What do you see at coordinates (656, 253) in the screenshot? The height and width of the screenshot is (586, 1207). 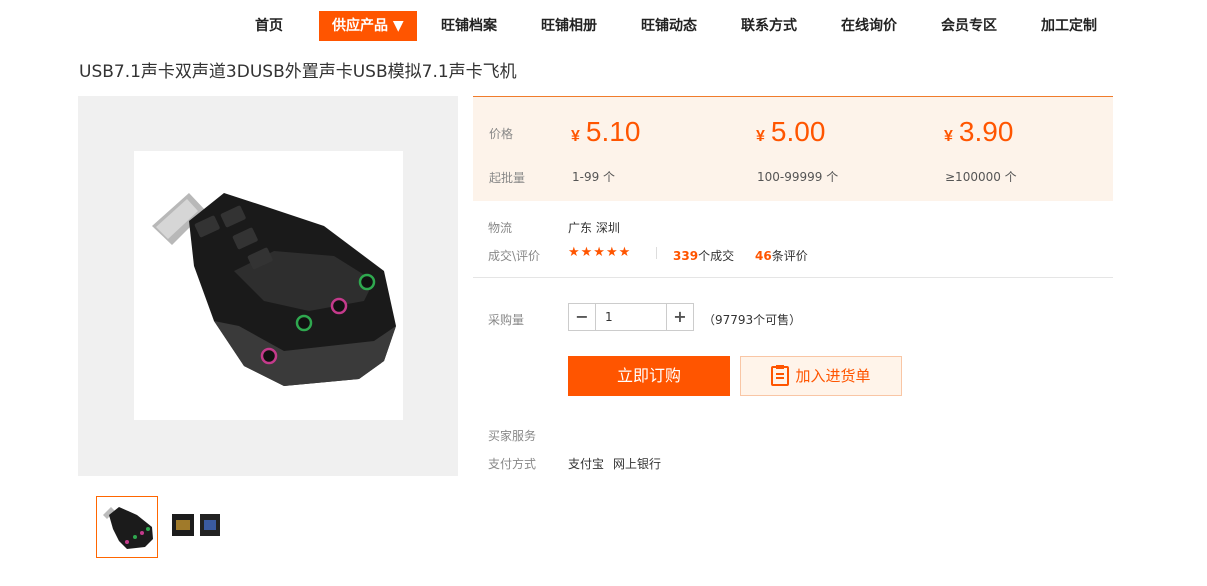 I see `divider` at bounding box center [656, 253].